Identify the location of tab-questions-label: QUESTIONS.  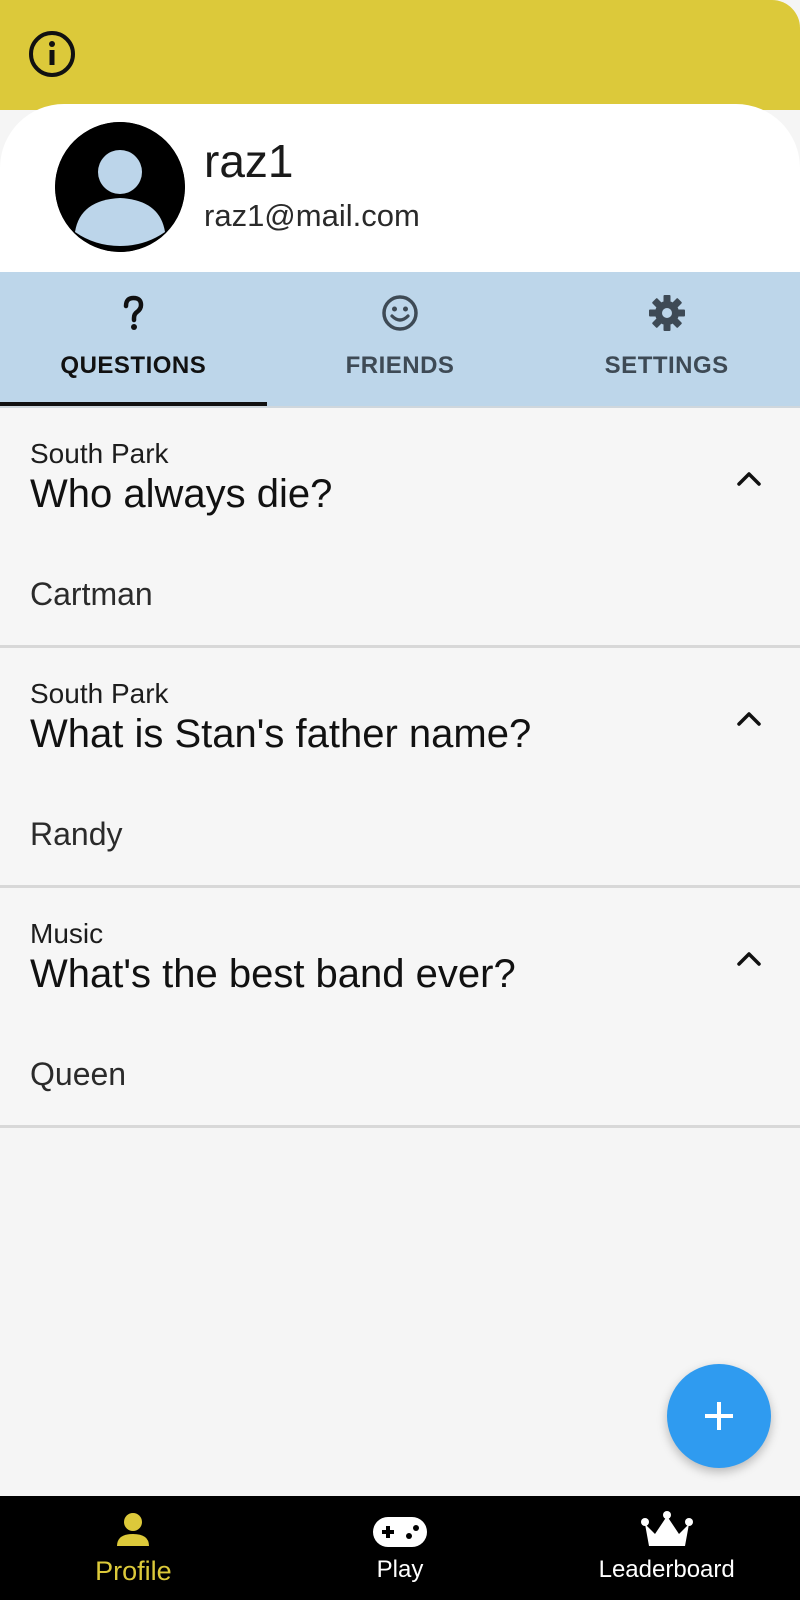
(133, 365).